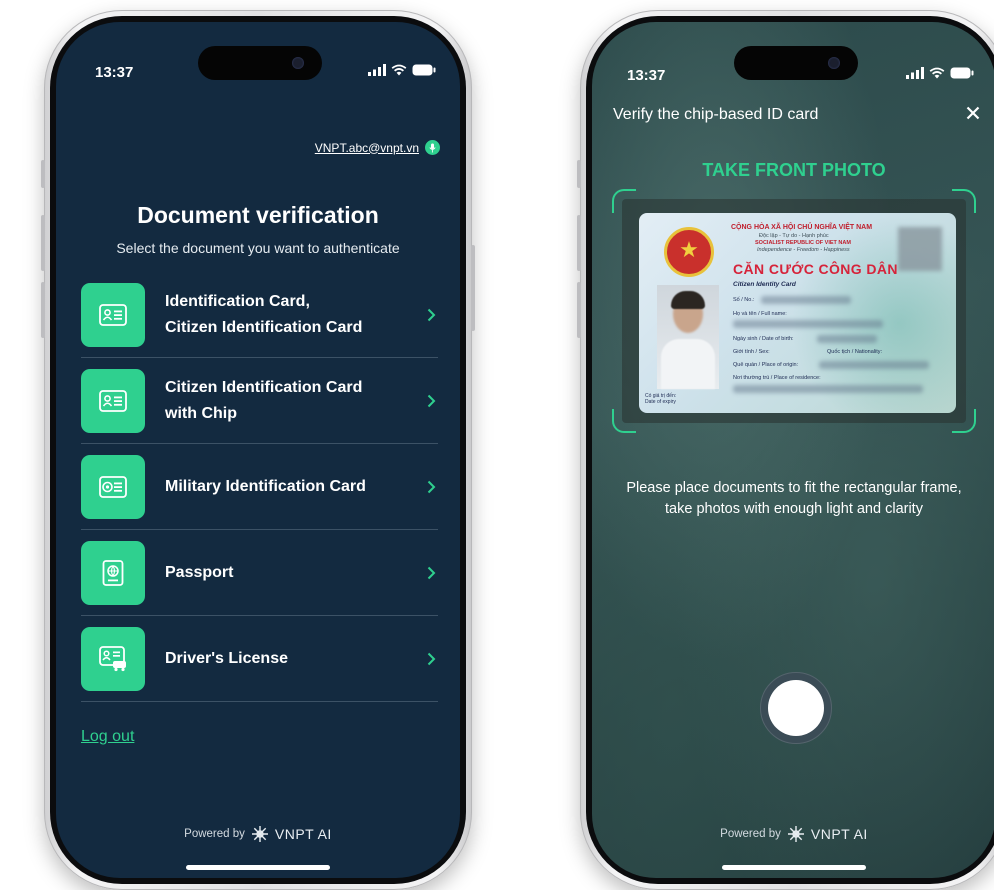 This screenshot has height=890, width=994. I want to click on user-email: VNPT.abc@vnpt.vn, so click(367, 148).